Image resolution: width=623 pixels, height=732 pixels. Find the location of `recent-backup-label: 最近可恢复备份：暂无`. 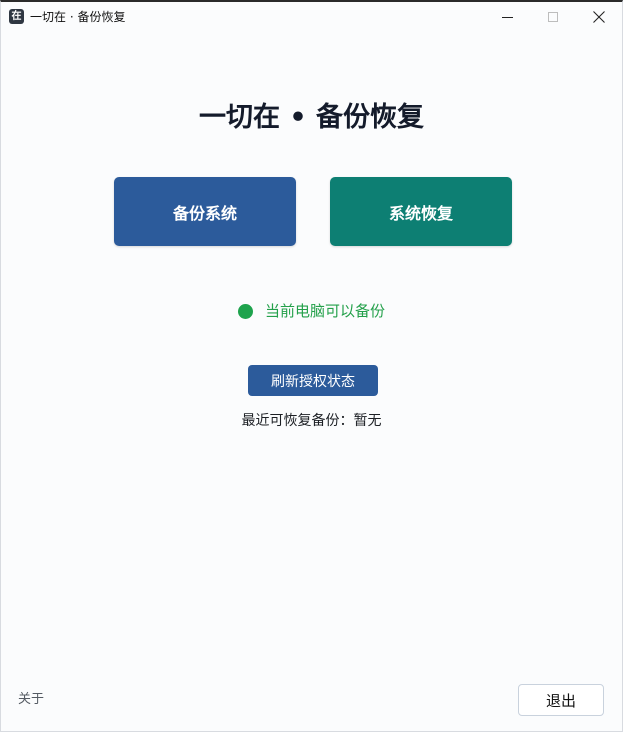

recent-backup-label: 最近可恢复备份：暂无 is located at coordinates (311, 421).